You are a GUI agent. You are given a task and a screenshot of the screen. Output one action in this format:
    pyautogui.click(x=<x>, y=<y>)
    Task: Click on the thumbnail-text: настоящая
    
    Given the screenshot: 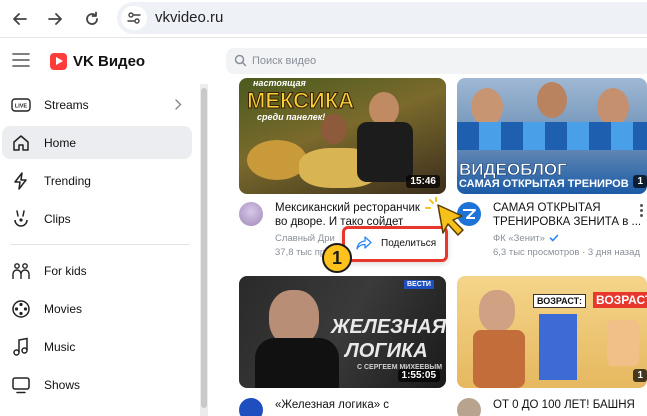 What is the action you would take?
    pyautogui.click(x=279, y=83)
    